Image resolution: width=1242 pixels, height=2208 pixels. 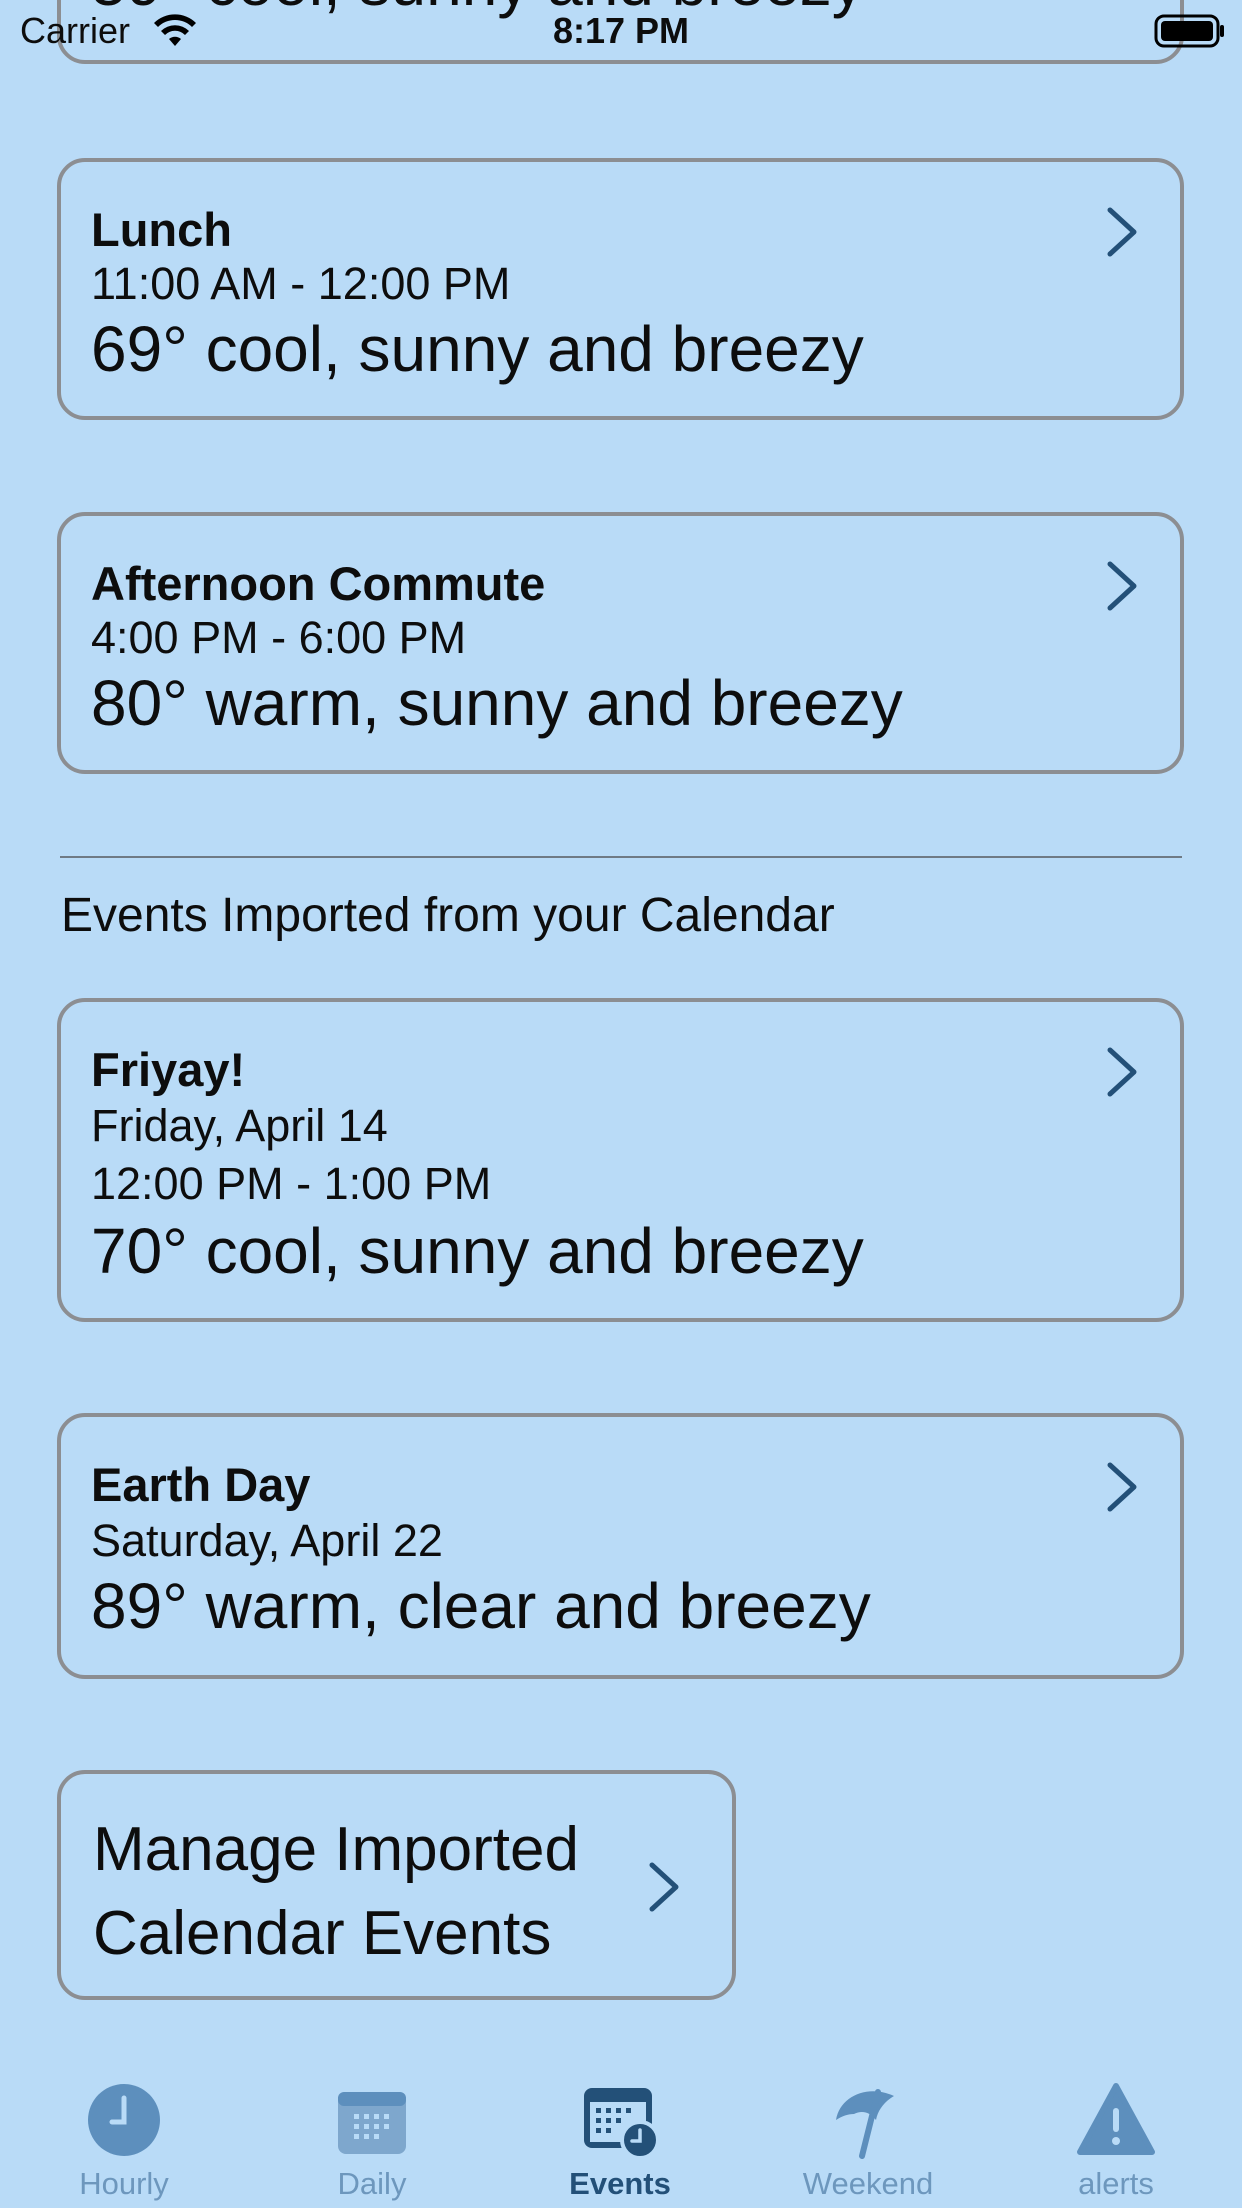 I want to click on event-time: 4:00 PM - 6:00 PM, so click(x=279, y=637).